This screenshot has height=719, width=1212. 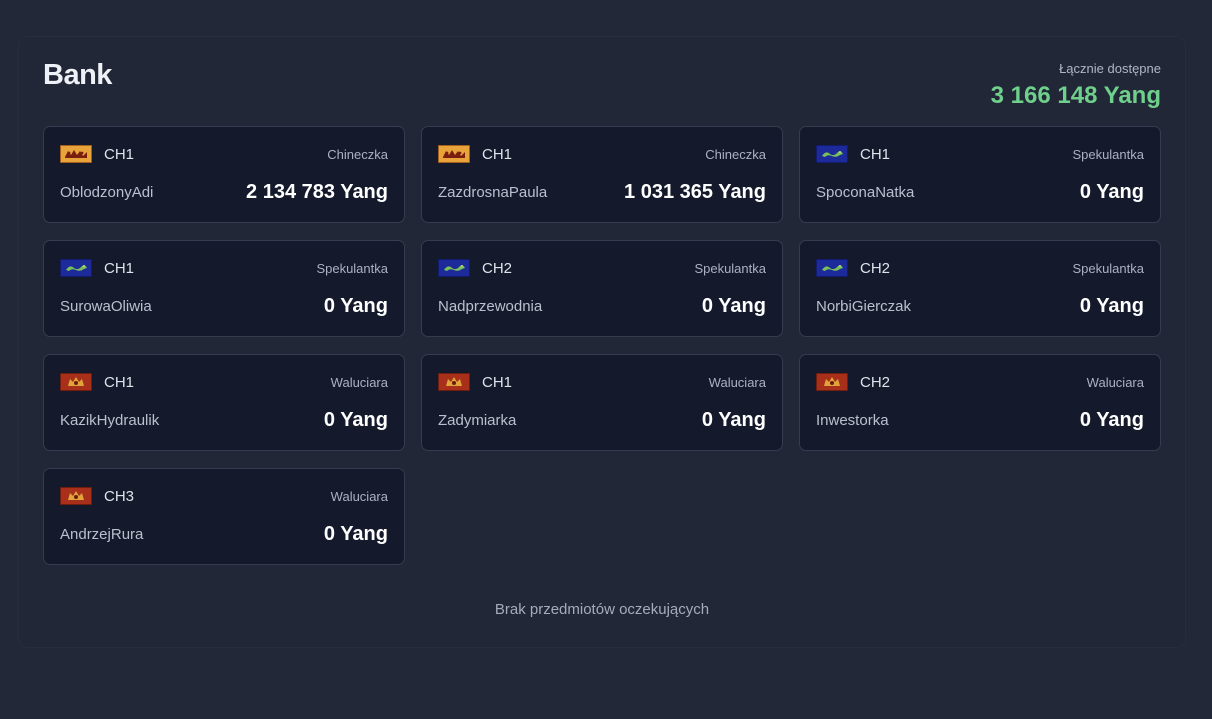 What do you see at coordinates (119, 496) in the screenshot?
I see `channel-label: CH3` at bounding box center [119, 496].